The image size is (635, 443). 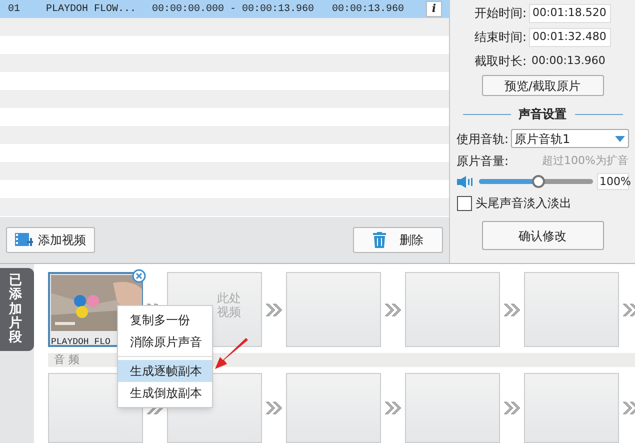 I want to click on fade-label: 头尾声音淡入淡出, so click(x=524, y=203).